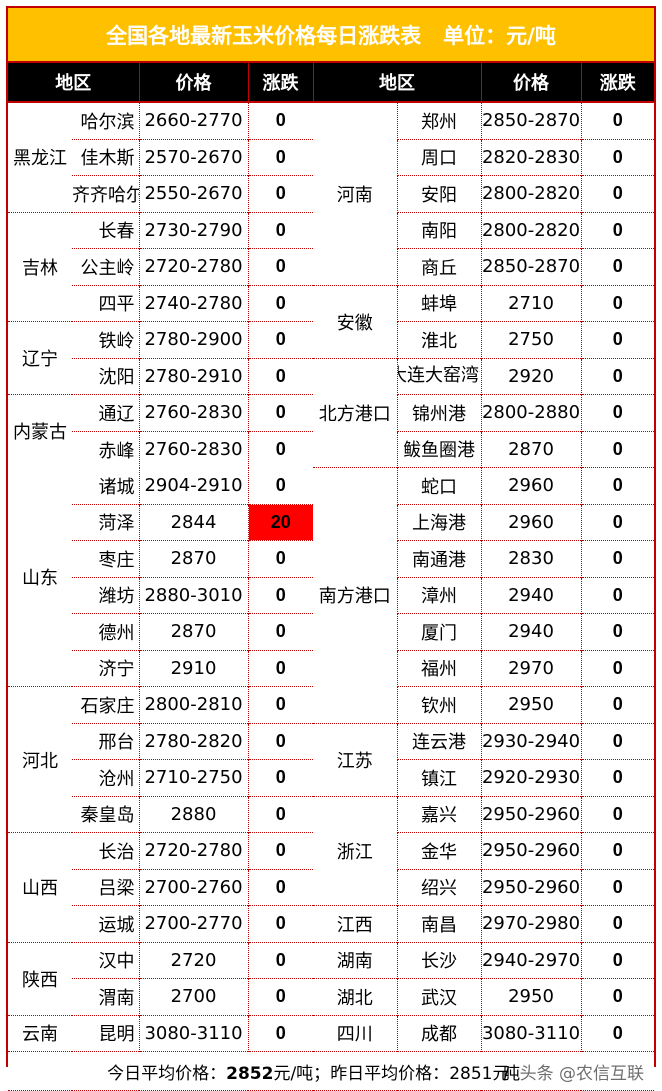 The height and width of the screenshot is (1091, 662). What do you see at coordinates (530, 83) in the screenshot?
I see `header-price-right: 价格` at bounding box center [530, 83].